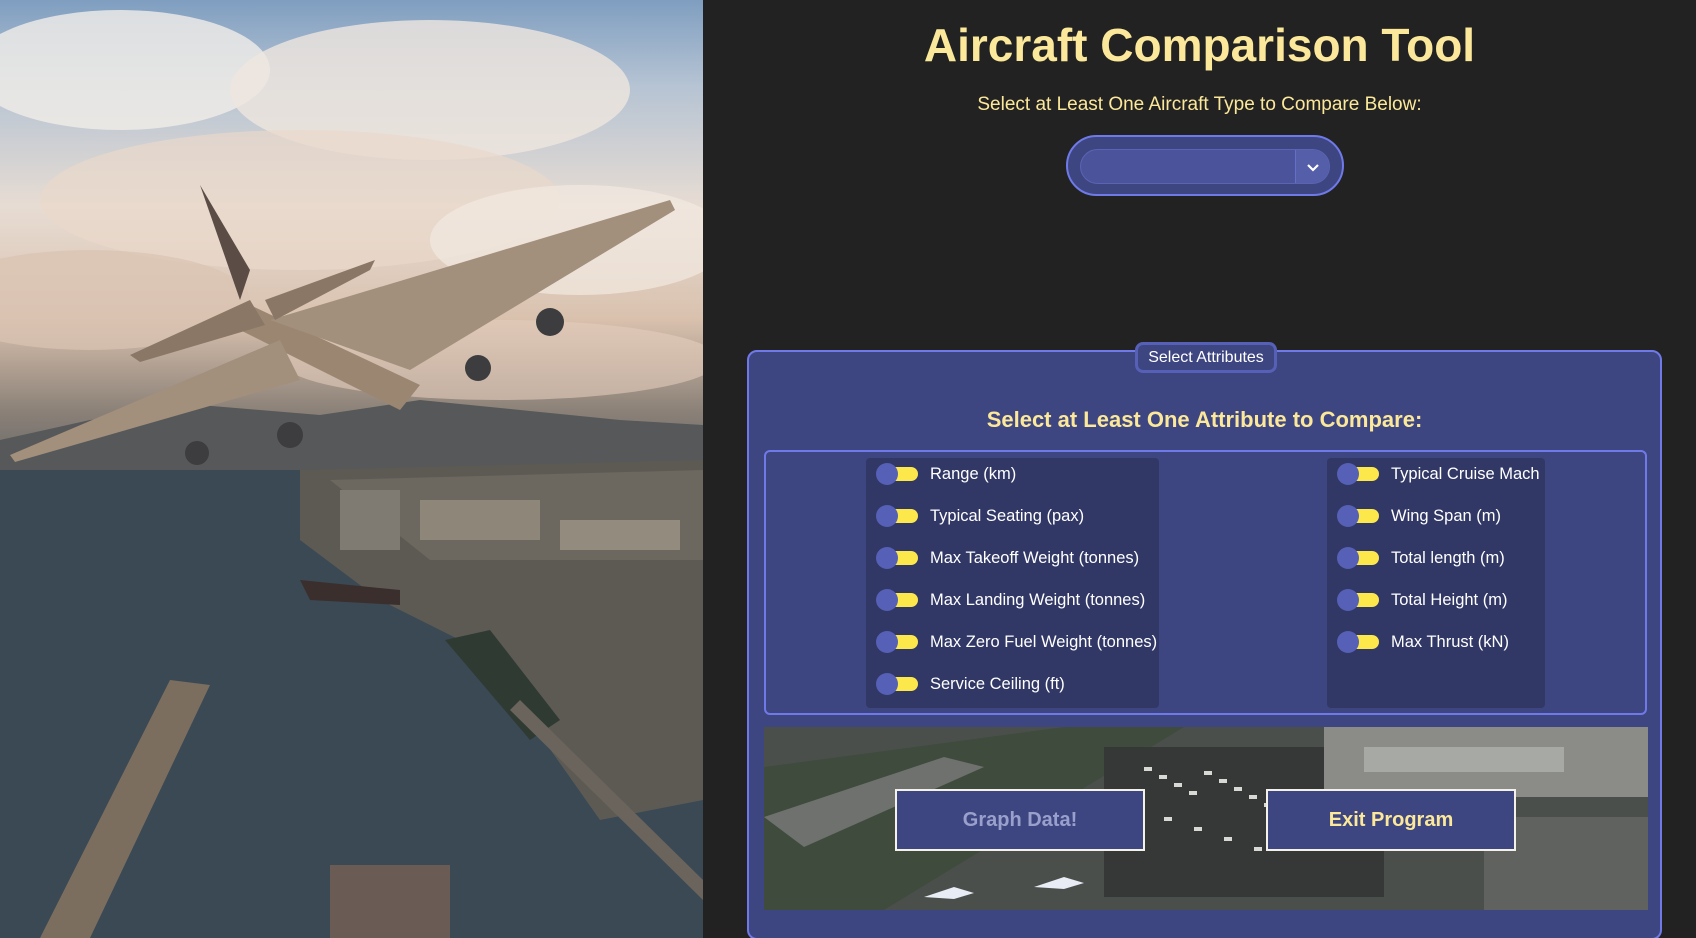 The width and height of the screenshot is (1696, 938). I want to click on toggle-label: Max Zero Fuel Weight (tonnes), so click(1044, 641).